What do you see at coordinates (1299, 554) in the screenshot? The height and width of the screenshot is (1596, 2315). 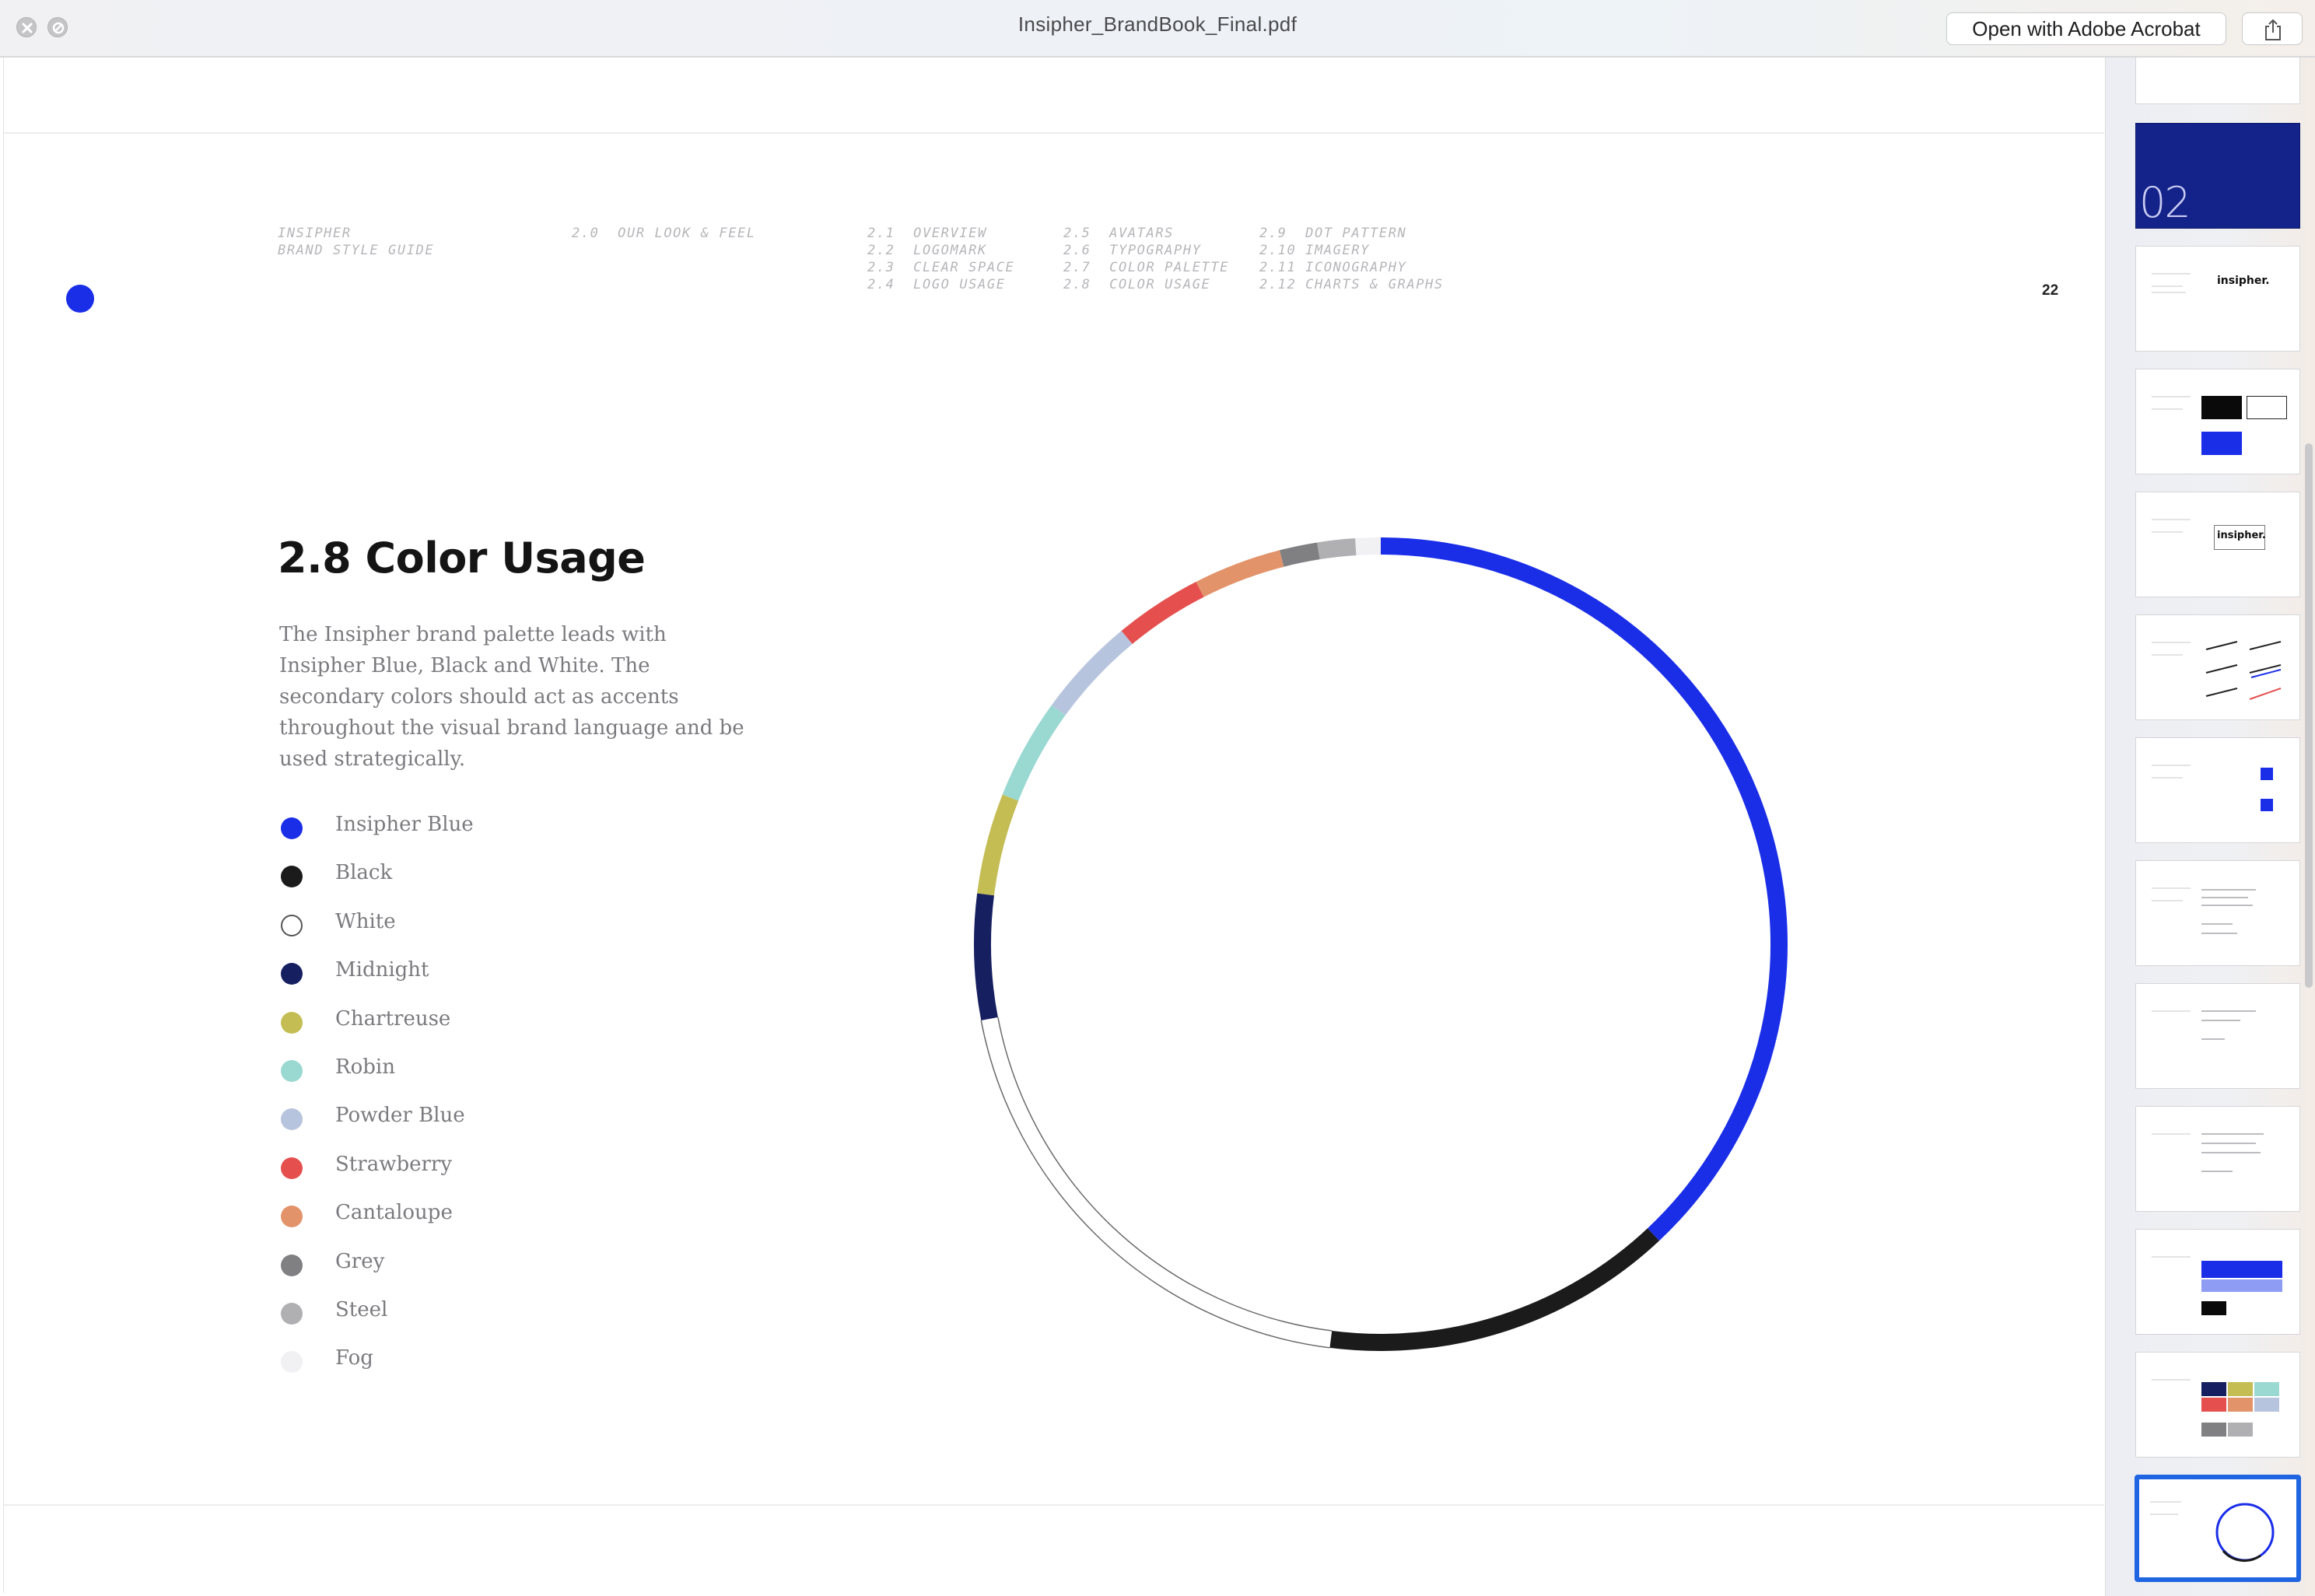 I see `ring-segment-grey` at bounding box center [1299, 554].